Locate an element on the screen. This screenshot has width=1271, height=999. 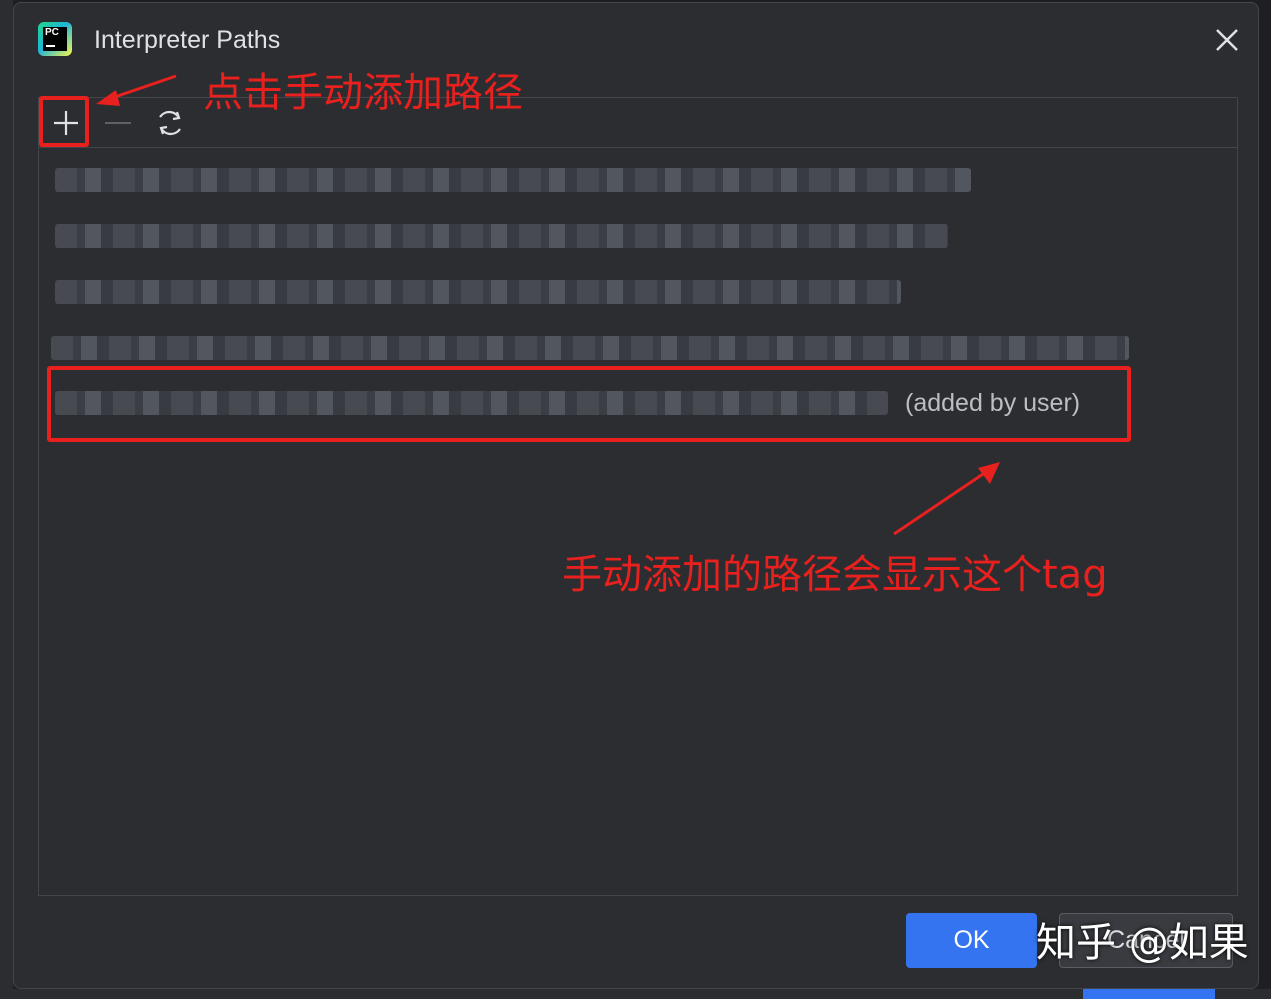
background-ok-button is located at coordinates (1149, 994).